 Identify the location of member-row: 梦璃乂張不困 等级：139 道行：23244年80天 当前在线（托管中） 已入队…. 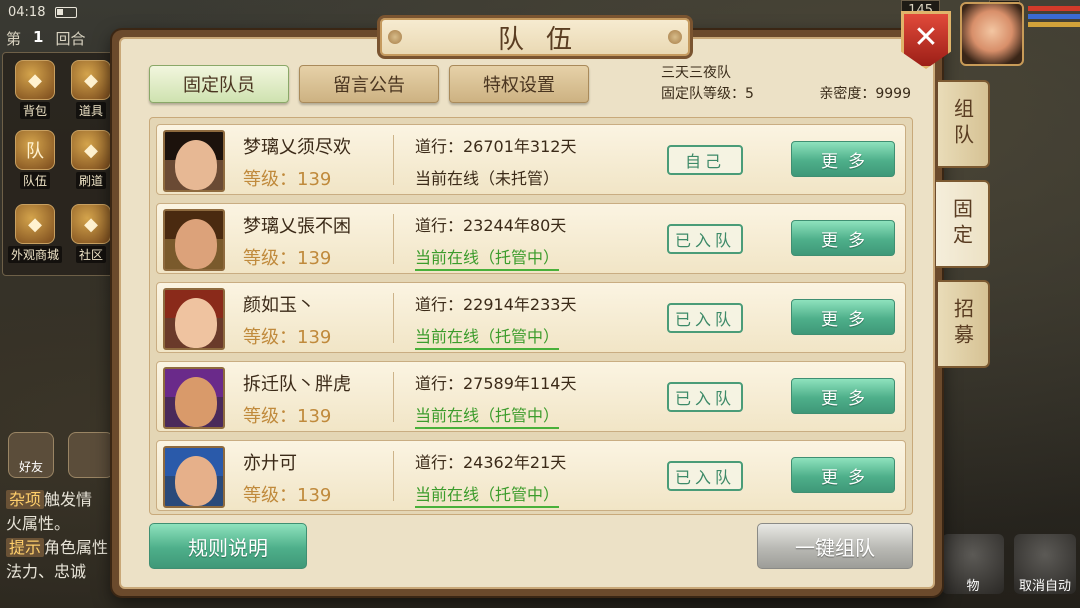
(531, 238).